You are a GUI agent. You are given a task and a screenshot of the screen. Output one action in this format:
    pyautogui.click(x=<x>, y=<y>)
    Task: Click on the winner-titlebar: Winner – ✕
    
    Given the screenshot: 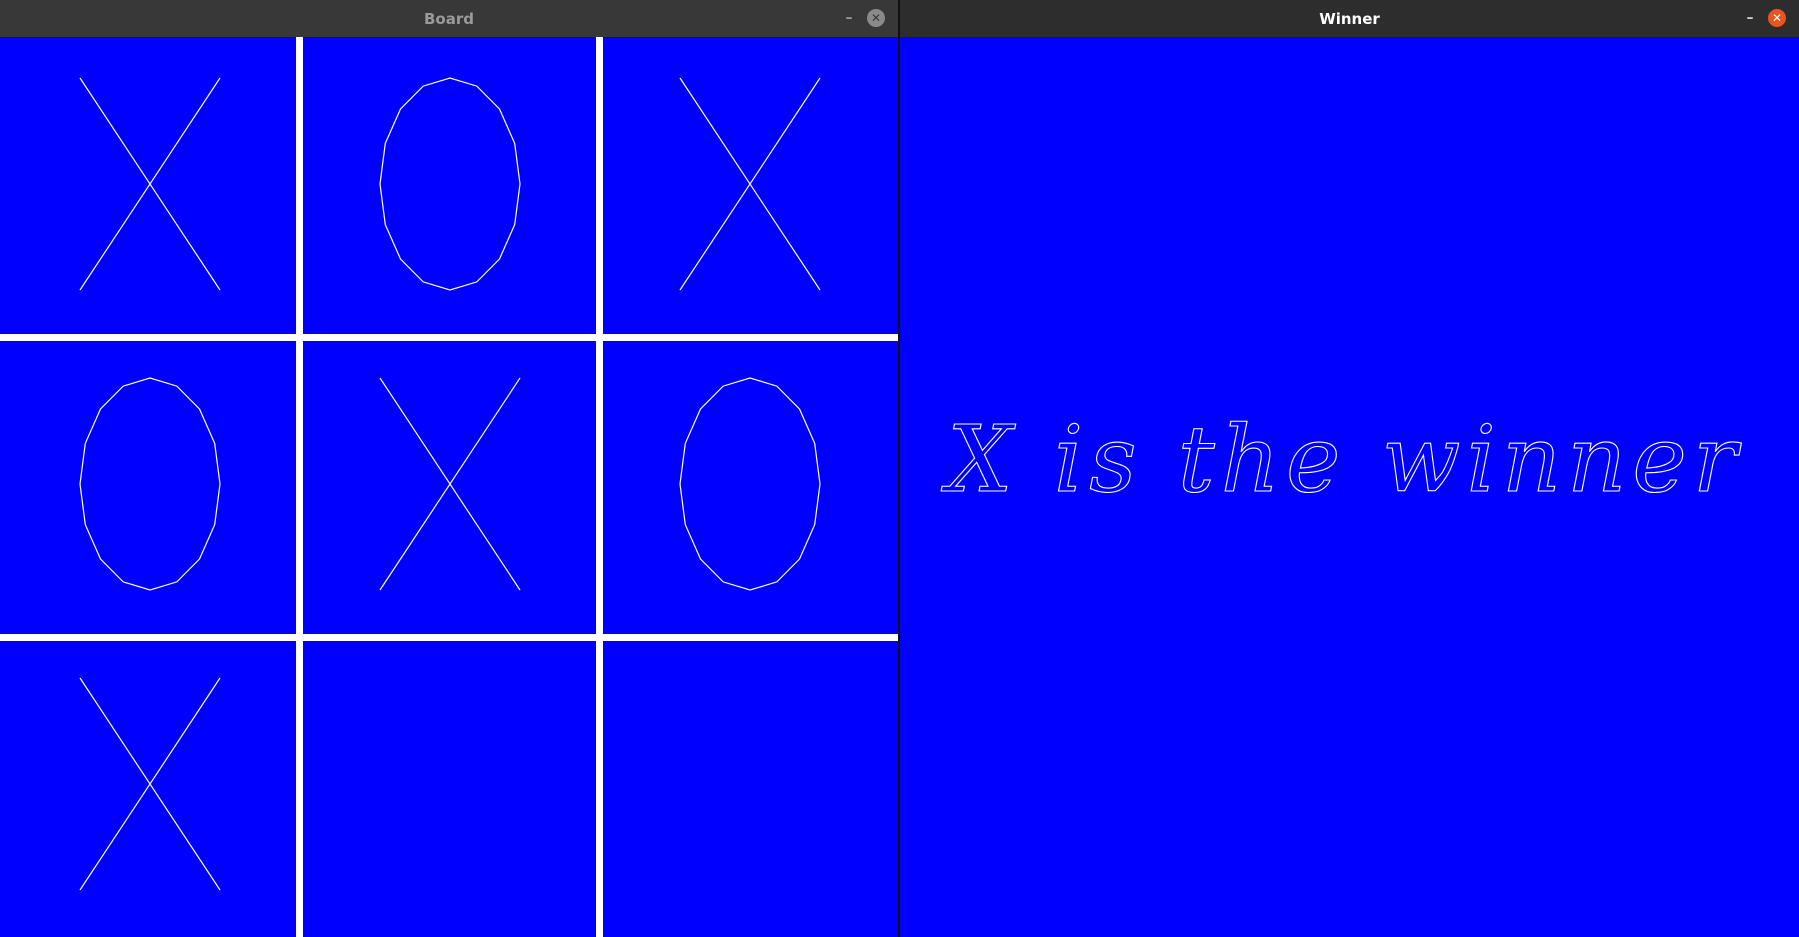 What is the action you would take?
    pyautogui.click(x=1349, y=18)
    